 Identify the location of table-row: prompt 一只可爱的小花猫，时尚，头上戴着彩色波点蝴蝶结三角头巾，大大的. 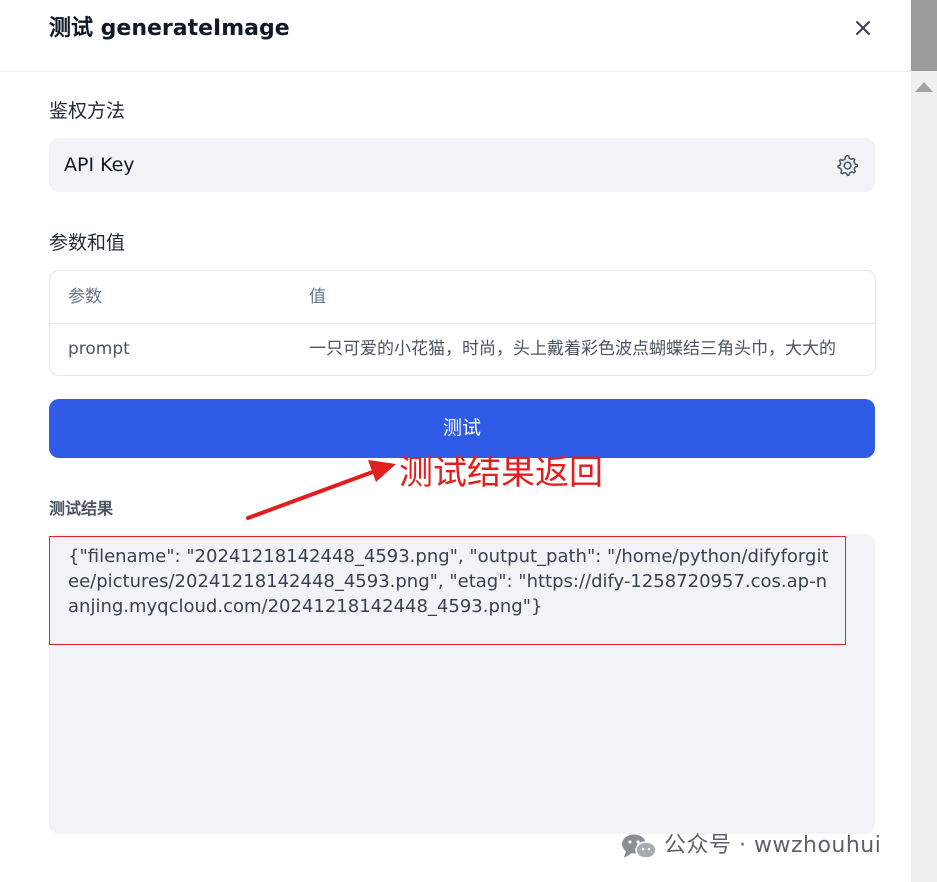
(462, 349).